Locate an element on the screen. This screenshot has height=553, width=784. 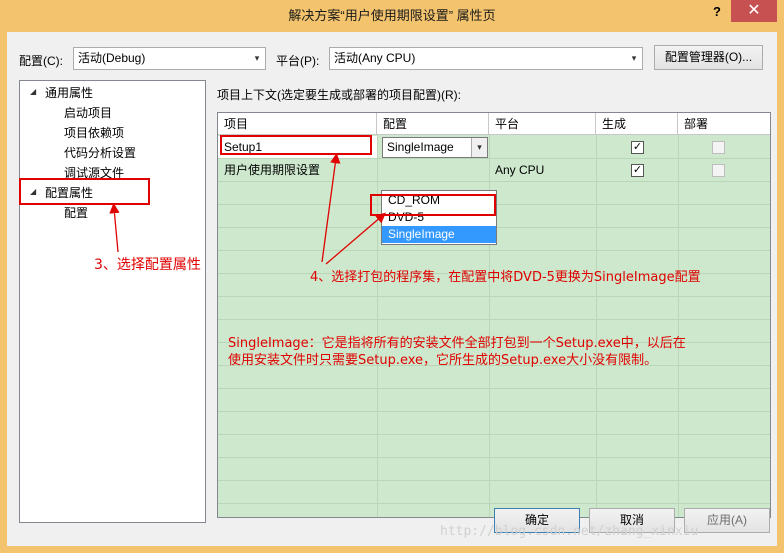
arrow-step4-project is located at coordinates (331, 207).